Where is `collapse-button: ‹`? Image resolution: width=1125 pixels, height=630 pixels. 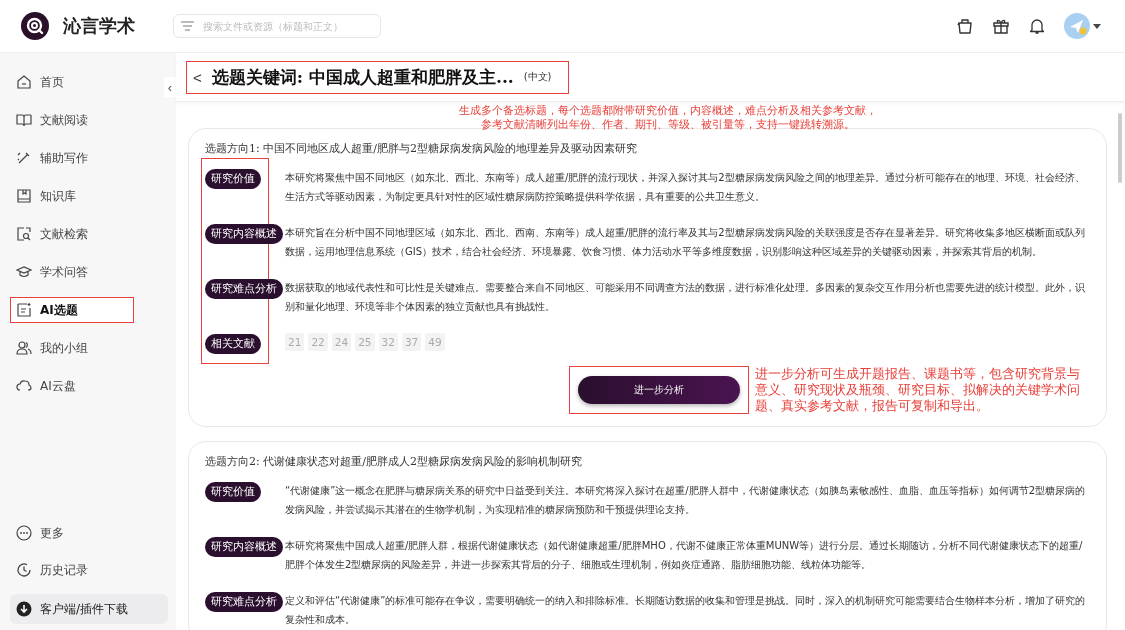 collapse-button: ‹ is located at coordinates (170, 87).